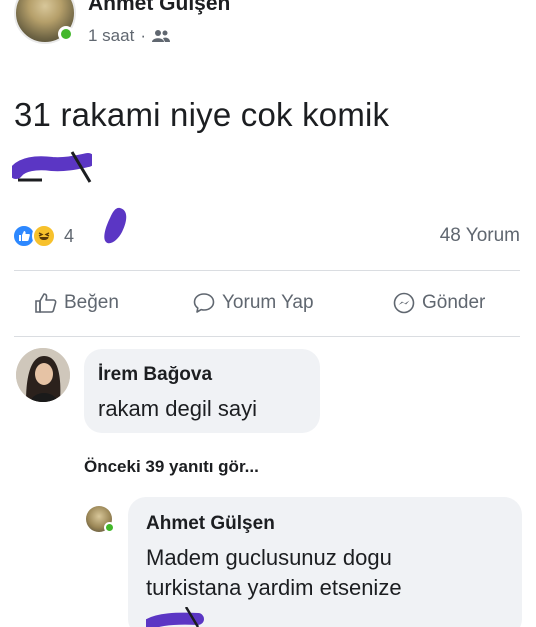  Describe the element at coordinates (69, 235) in the screenshot. I see `reaction-count: 4` at that location.